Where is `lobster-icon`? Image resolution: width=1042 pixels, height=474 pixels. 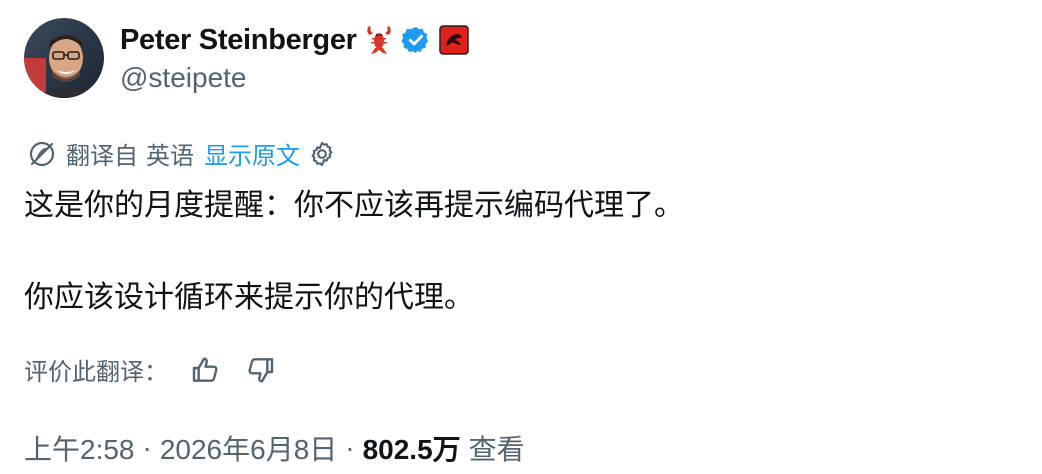 lobster-icon is located at coordinates (379, 40).